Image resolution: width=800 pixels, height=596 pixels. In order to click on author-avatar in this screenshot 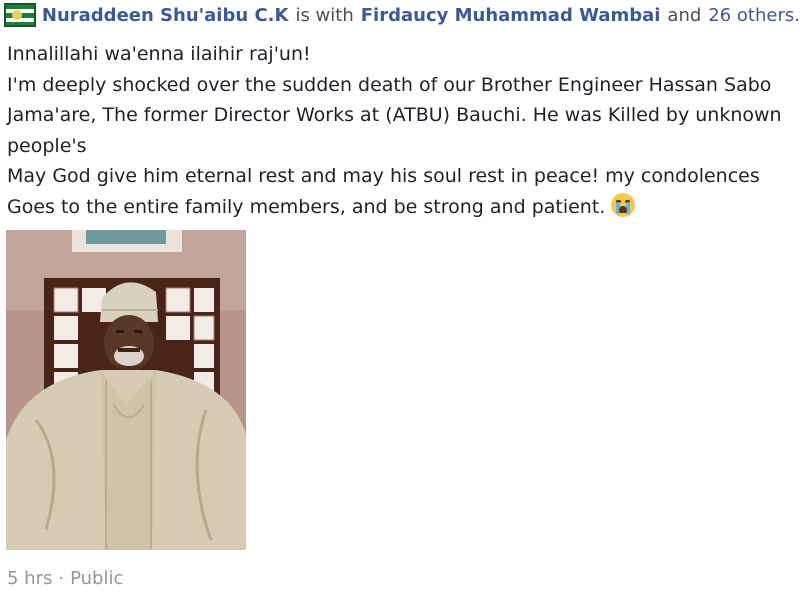, I will do `click(20, 15)`.